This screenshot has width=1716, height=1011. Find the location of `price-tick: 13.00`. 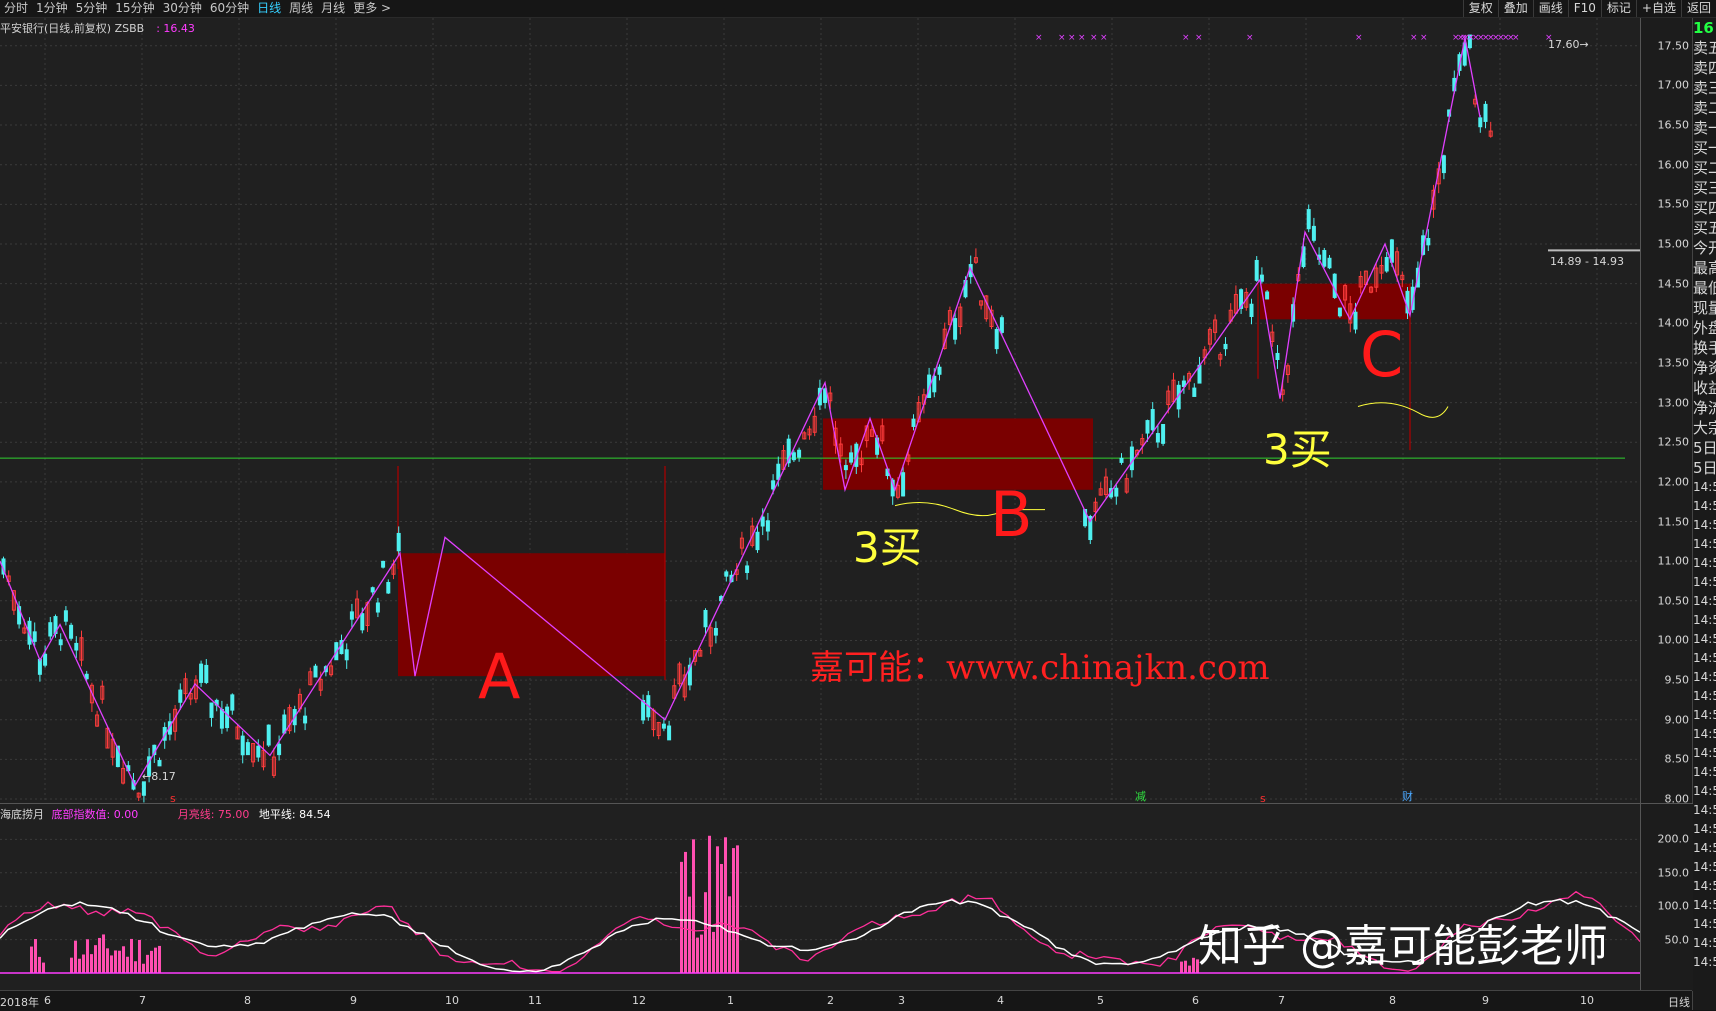

price-tick: 13.00 is located at coordinates (1673, 403).